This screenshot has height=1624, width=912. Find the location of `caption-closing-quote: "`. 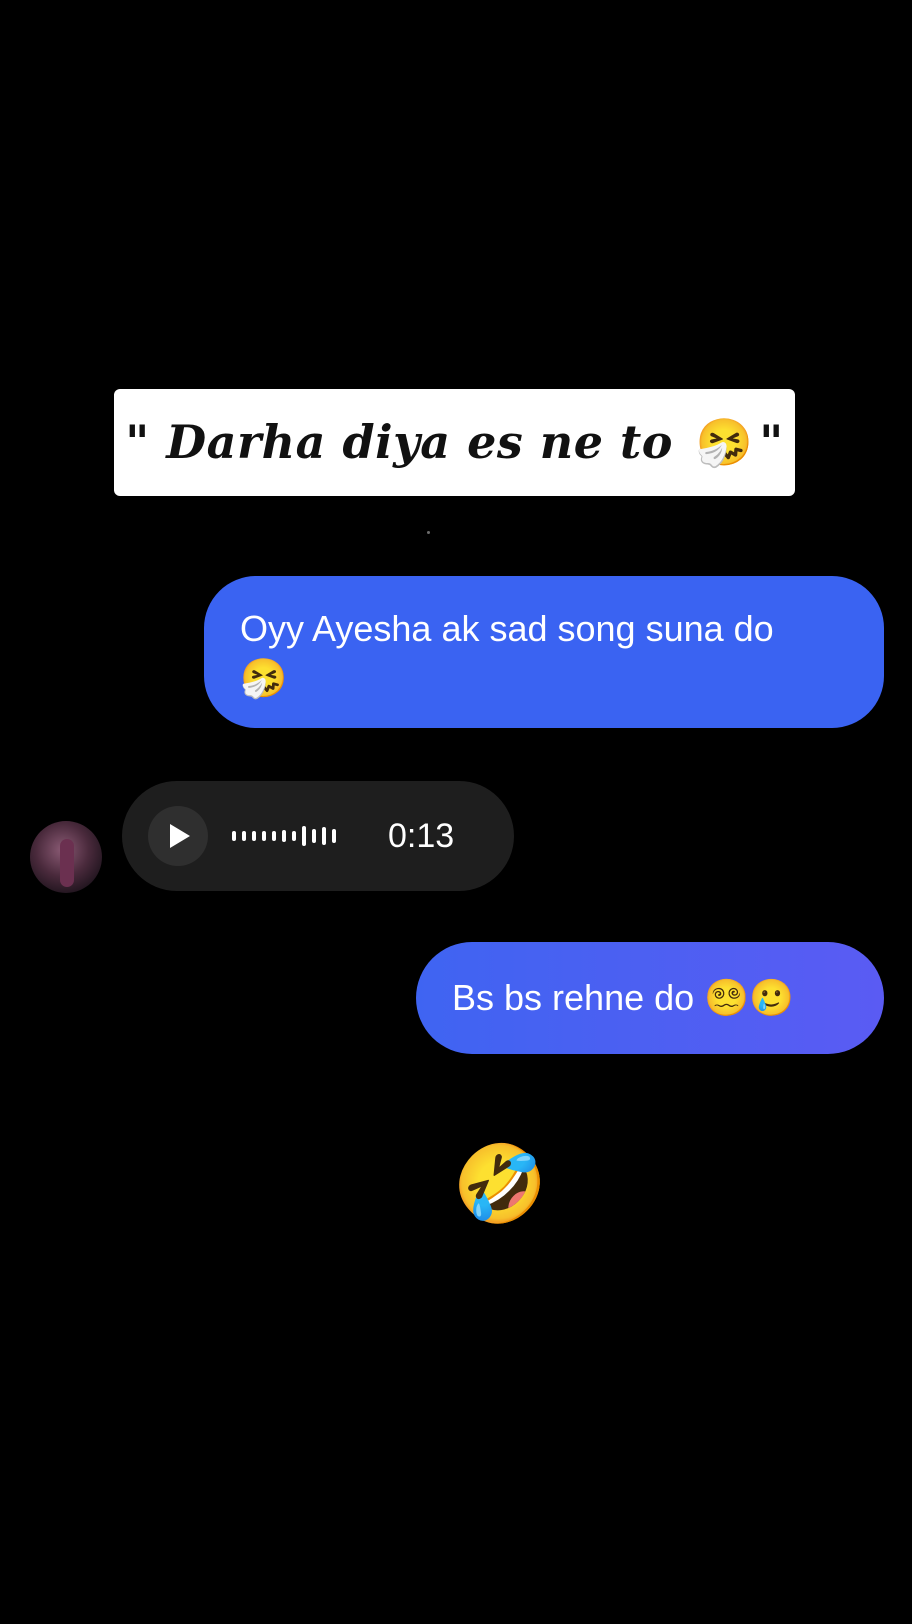

caption-closing-quote: " is located at coordinates (771, 442).